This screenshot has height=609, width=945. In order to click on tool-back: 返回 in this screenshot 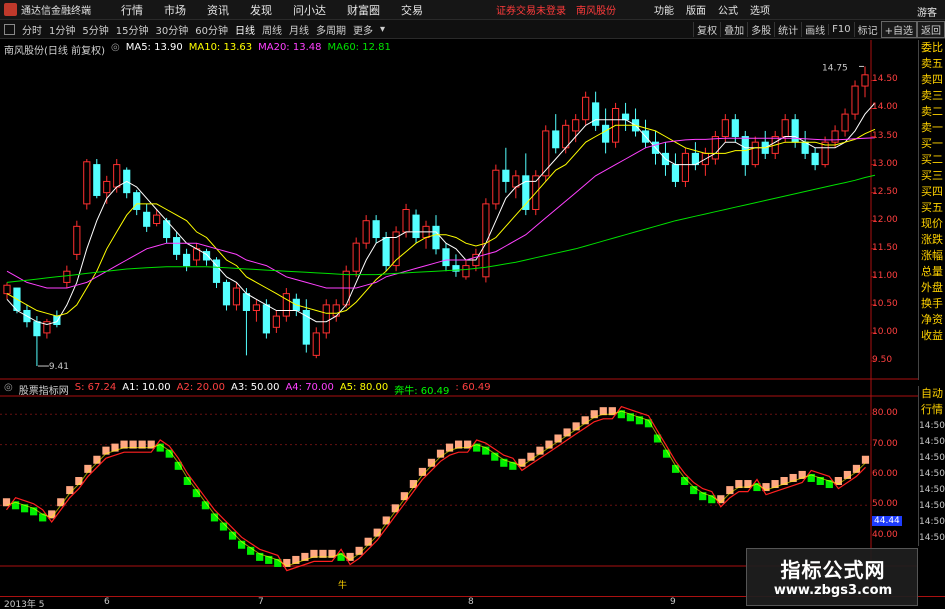, I will do `click(931, 29)`.